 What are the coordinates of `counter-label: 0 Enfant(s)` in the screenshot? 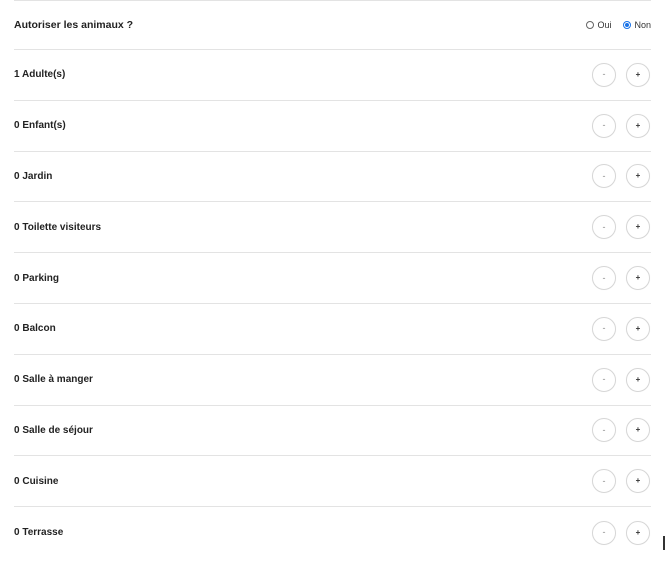 It's located at (40, 125).